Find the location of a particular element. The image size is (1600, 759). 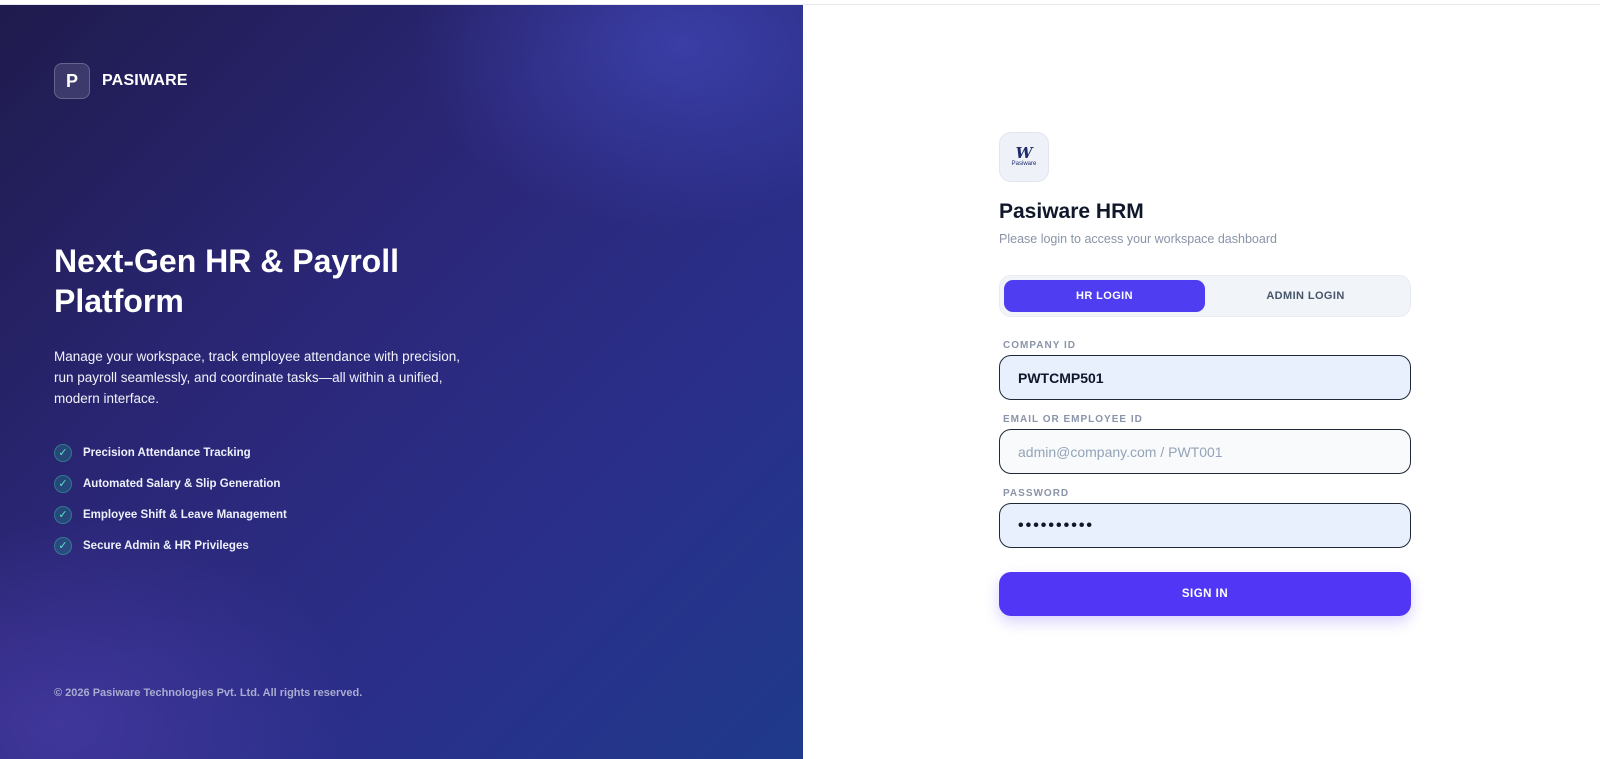

password-input is located at coordinates (1205, 525).